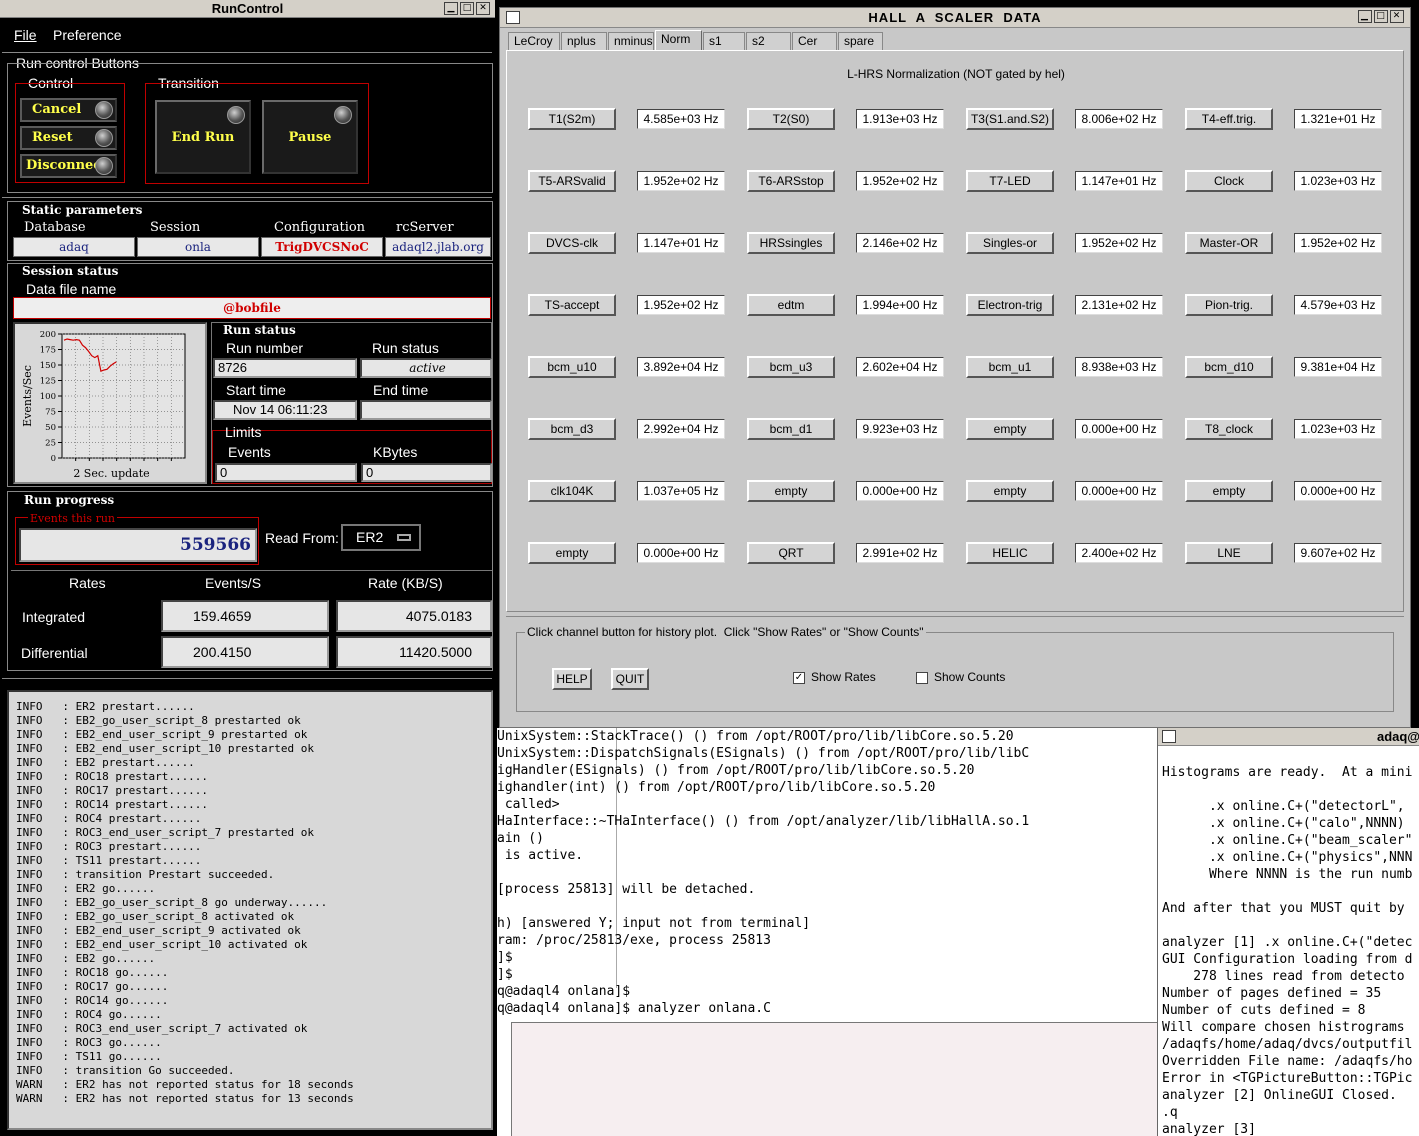 This screenshot has height=1136, width=1419. I want to click on channel-button: bcm_u1, so click(1010, 367).